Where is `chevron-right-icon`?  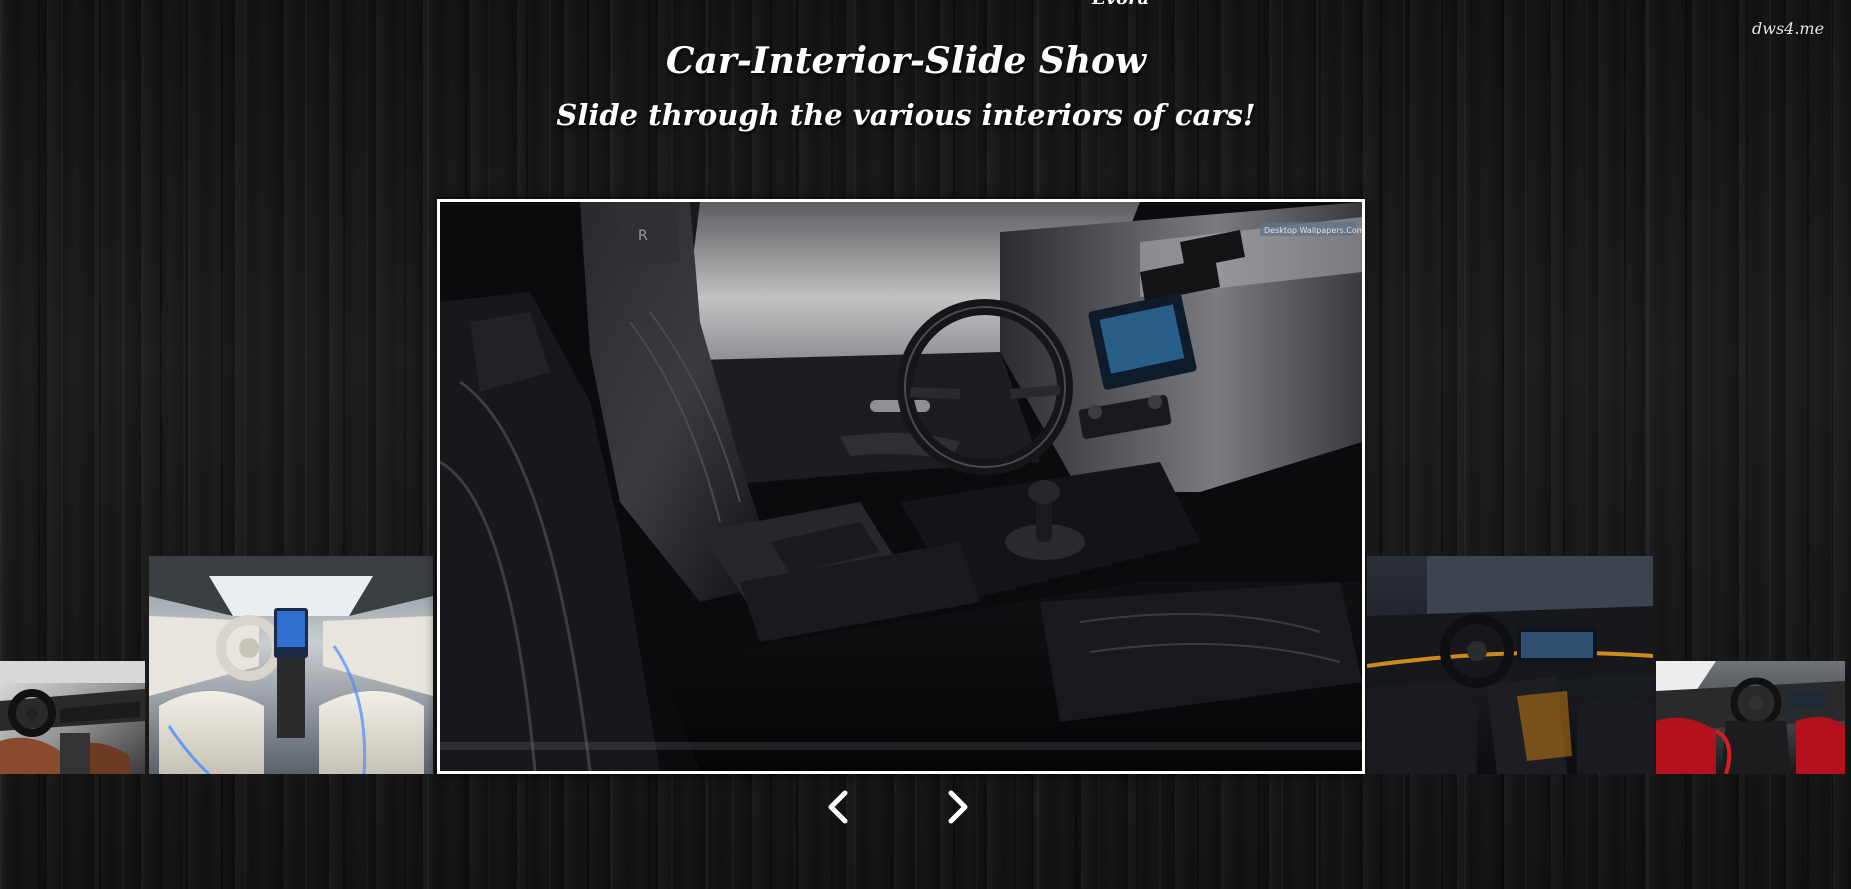
chevron-right-icon is located at coordinates (958, 807).